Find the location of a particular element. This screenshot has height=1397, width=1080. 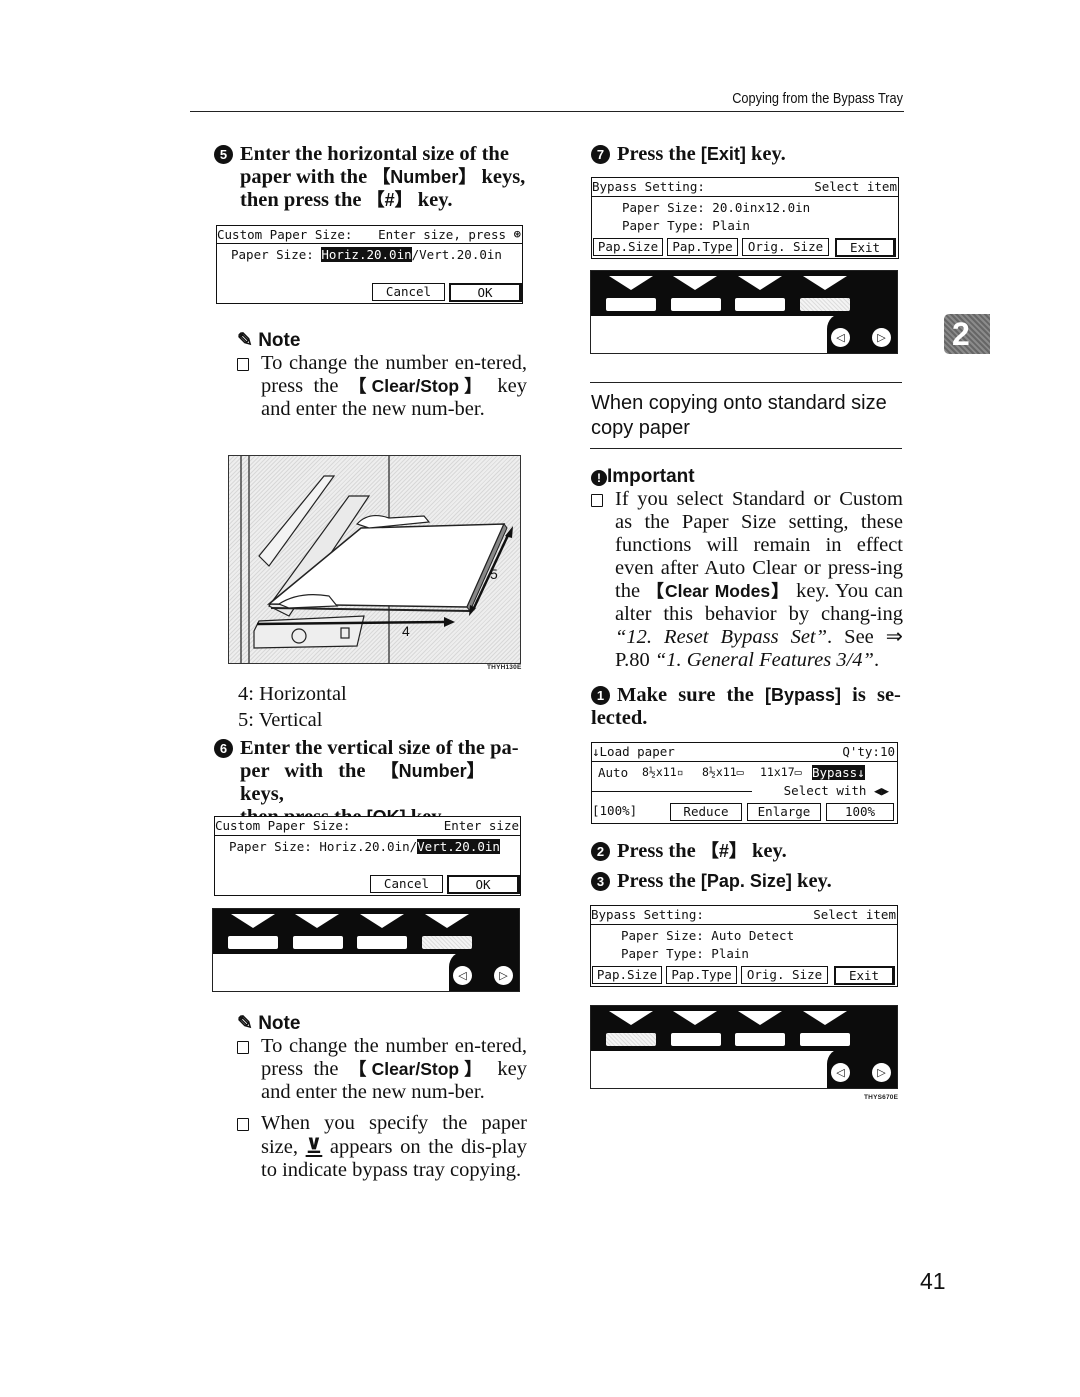

step-7: 7 Press the [Exit] key. is located at coordinates (747, 154).